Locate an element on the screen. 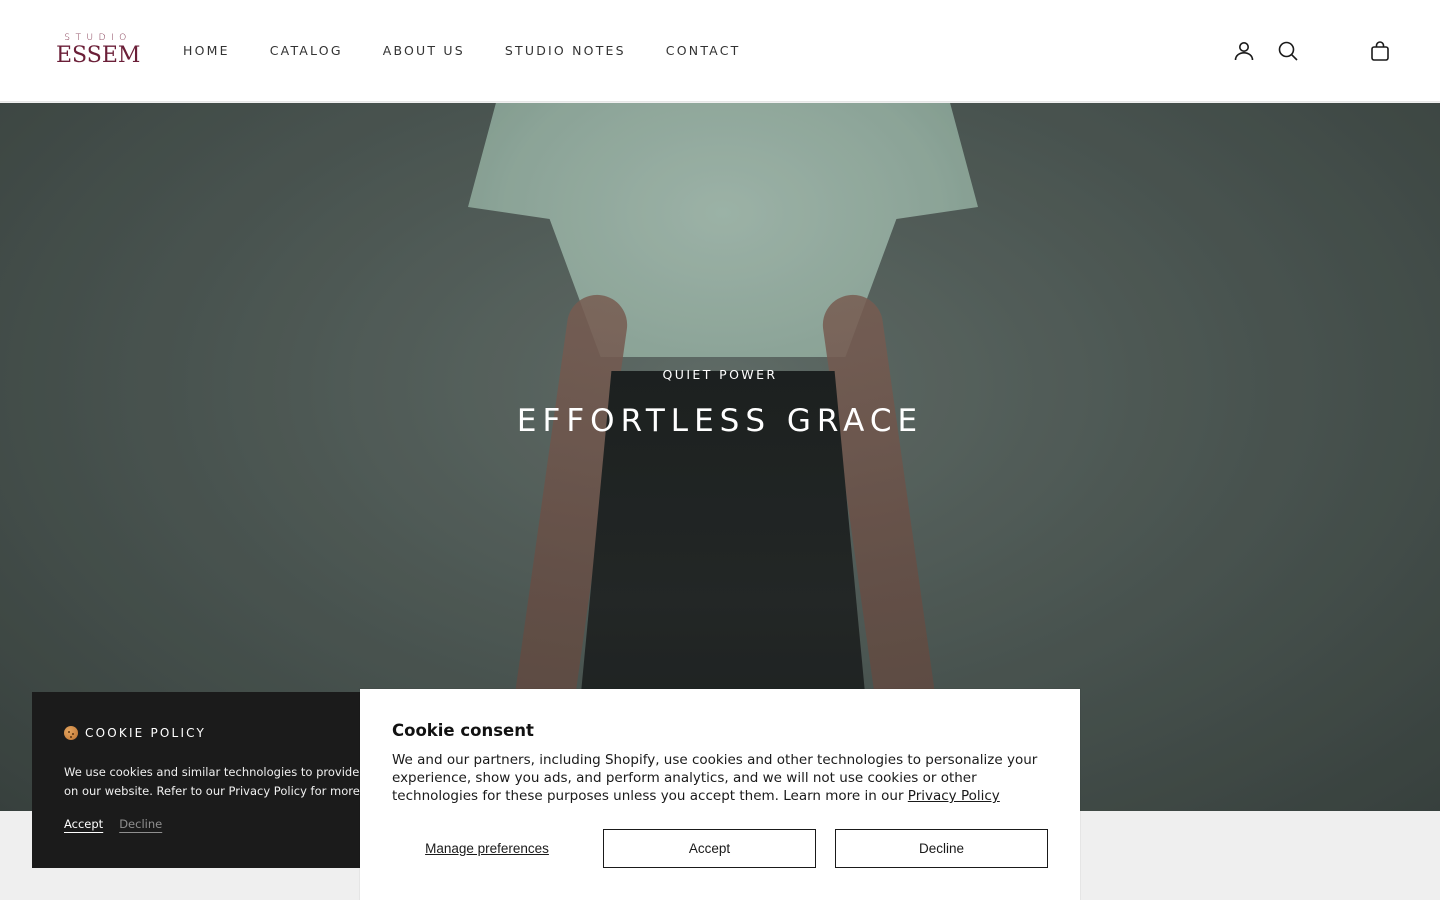 Image resolution: width=1440 pixels, height=900 pixels. shopping-bag-icon is located at coordinates (1380, 51).